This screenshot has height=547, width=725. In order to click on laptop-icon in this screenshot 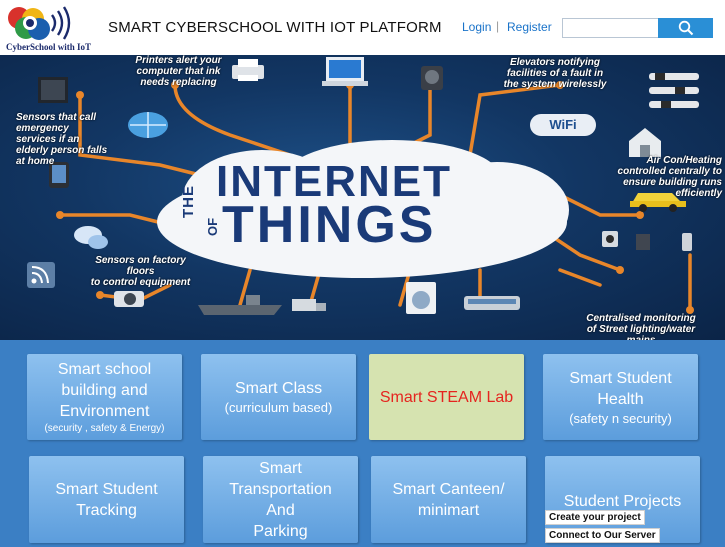, I will do `click(345, 71)`.